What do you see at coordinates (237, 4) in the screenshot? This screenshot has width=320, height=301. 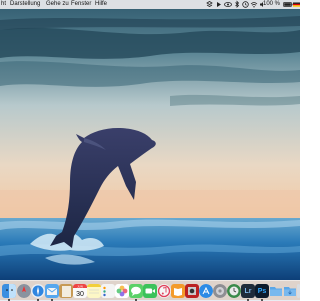 I see `bluetooth-icon` at bounding box center [237, 4].